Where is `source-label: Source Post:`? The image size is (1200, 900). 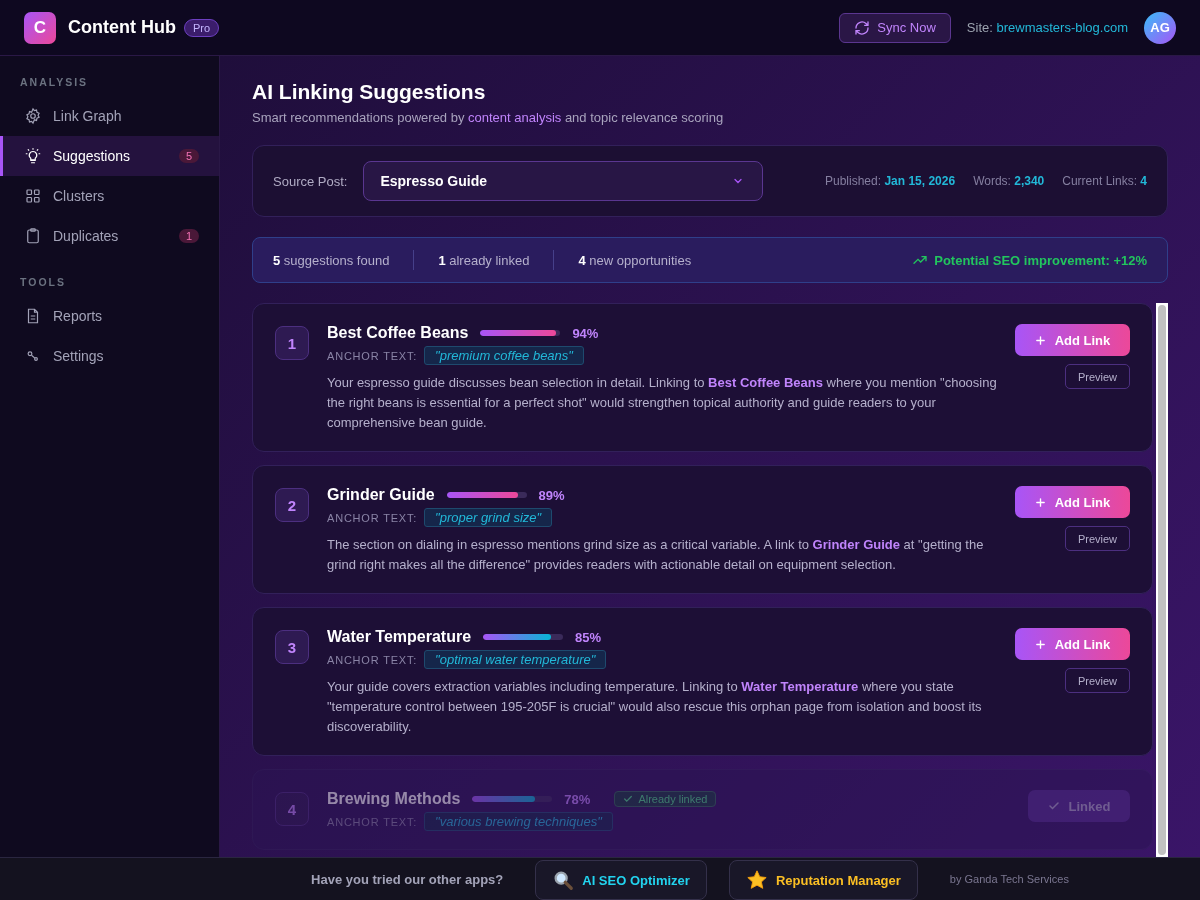
source-label: Source Post: is located at coordinates (310, 181).